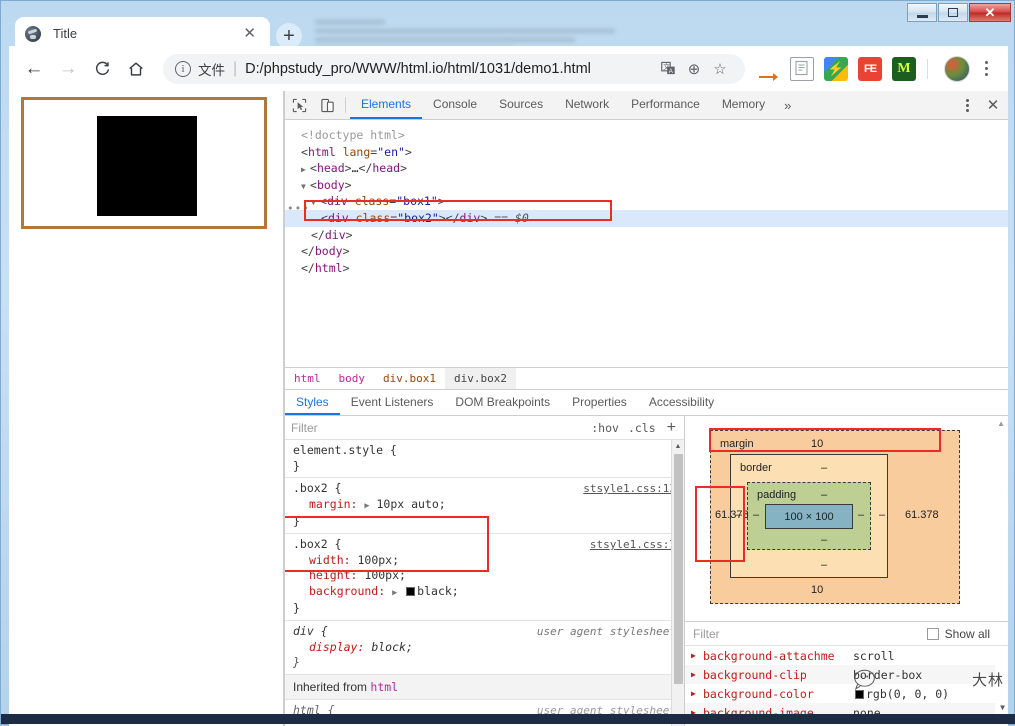 The width and height of the screenshot is (1015, 726). Describe the element at coordinates (756, 515) in the screenshot. I see `padding-left-value: –` at that location.